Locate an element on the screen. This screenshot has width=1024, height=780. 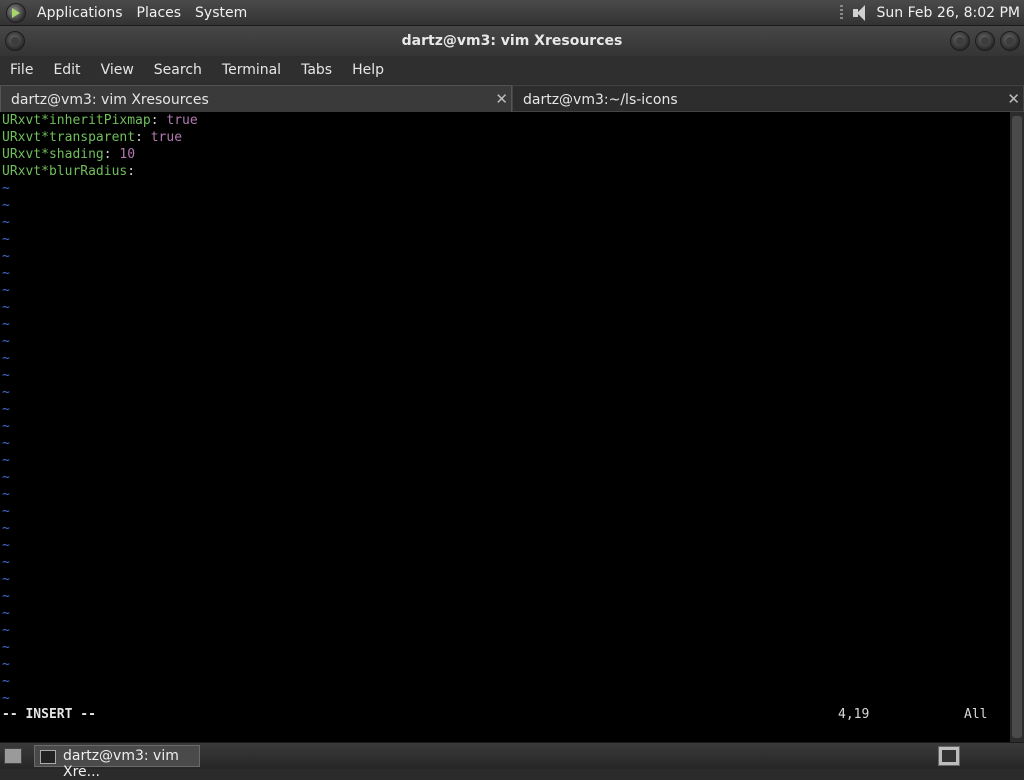
menu-system: System is located at coordinates (221, 13).